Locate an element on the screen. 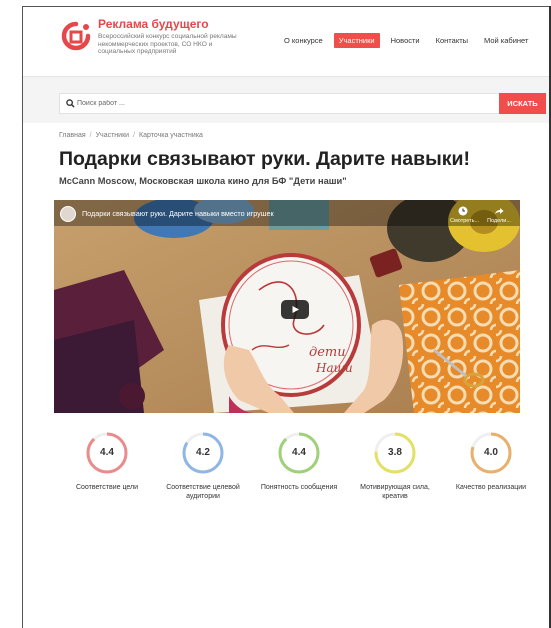  rating-label: Понятность сообщения is located at coordinates (299, 487).